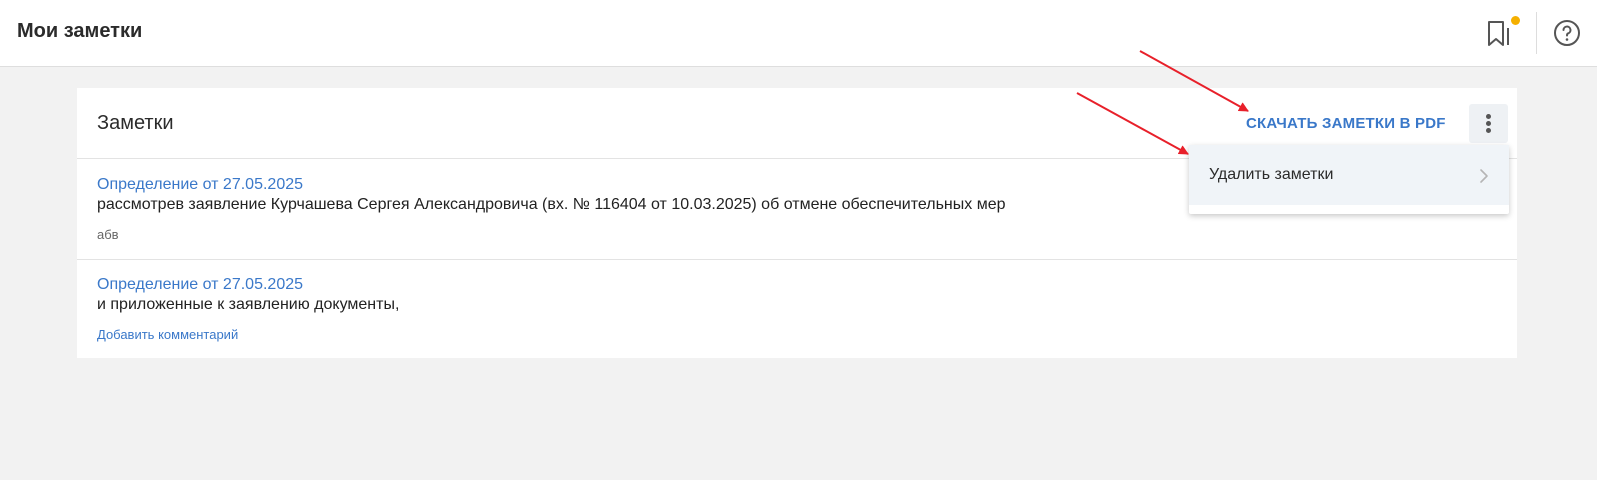 The width and height of the screenshot is (1597, 480). Describe the element at coordinates (1515, 20) in the screenshot. I see `notification-dot` at that location.